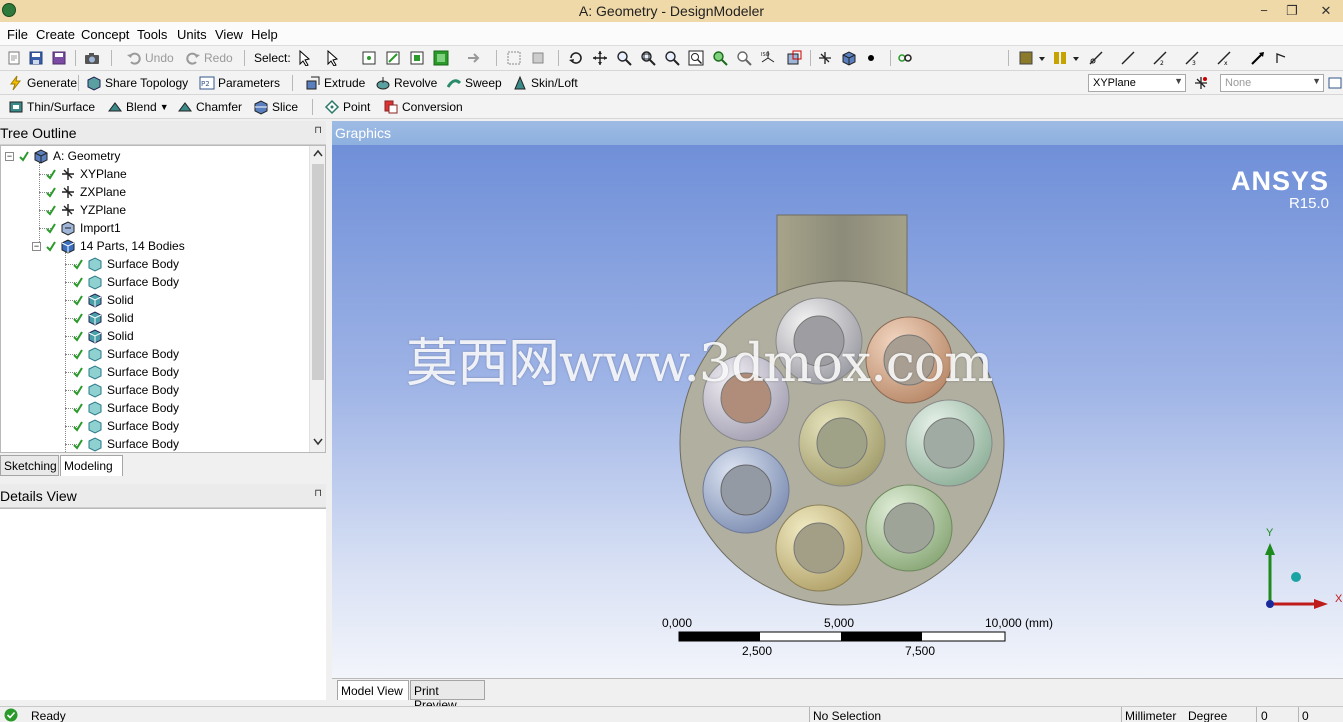  Describe the element at coordinates (1096, 58) in the screenshot. I see `line-tool-icon` at that location.